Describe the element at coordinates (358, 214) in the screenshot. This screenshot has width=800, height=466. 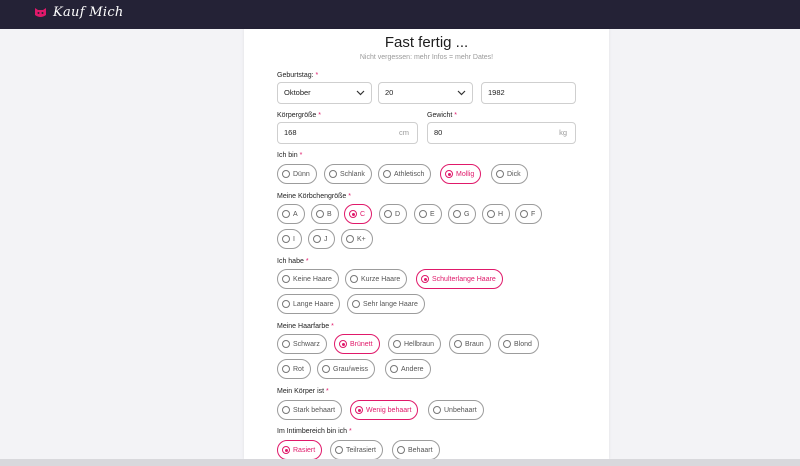
I see `cup-size-option-selected: C` at that location.